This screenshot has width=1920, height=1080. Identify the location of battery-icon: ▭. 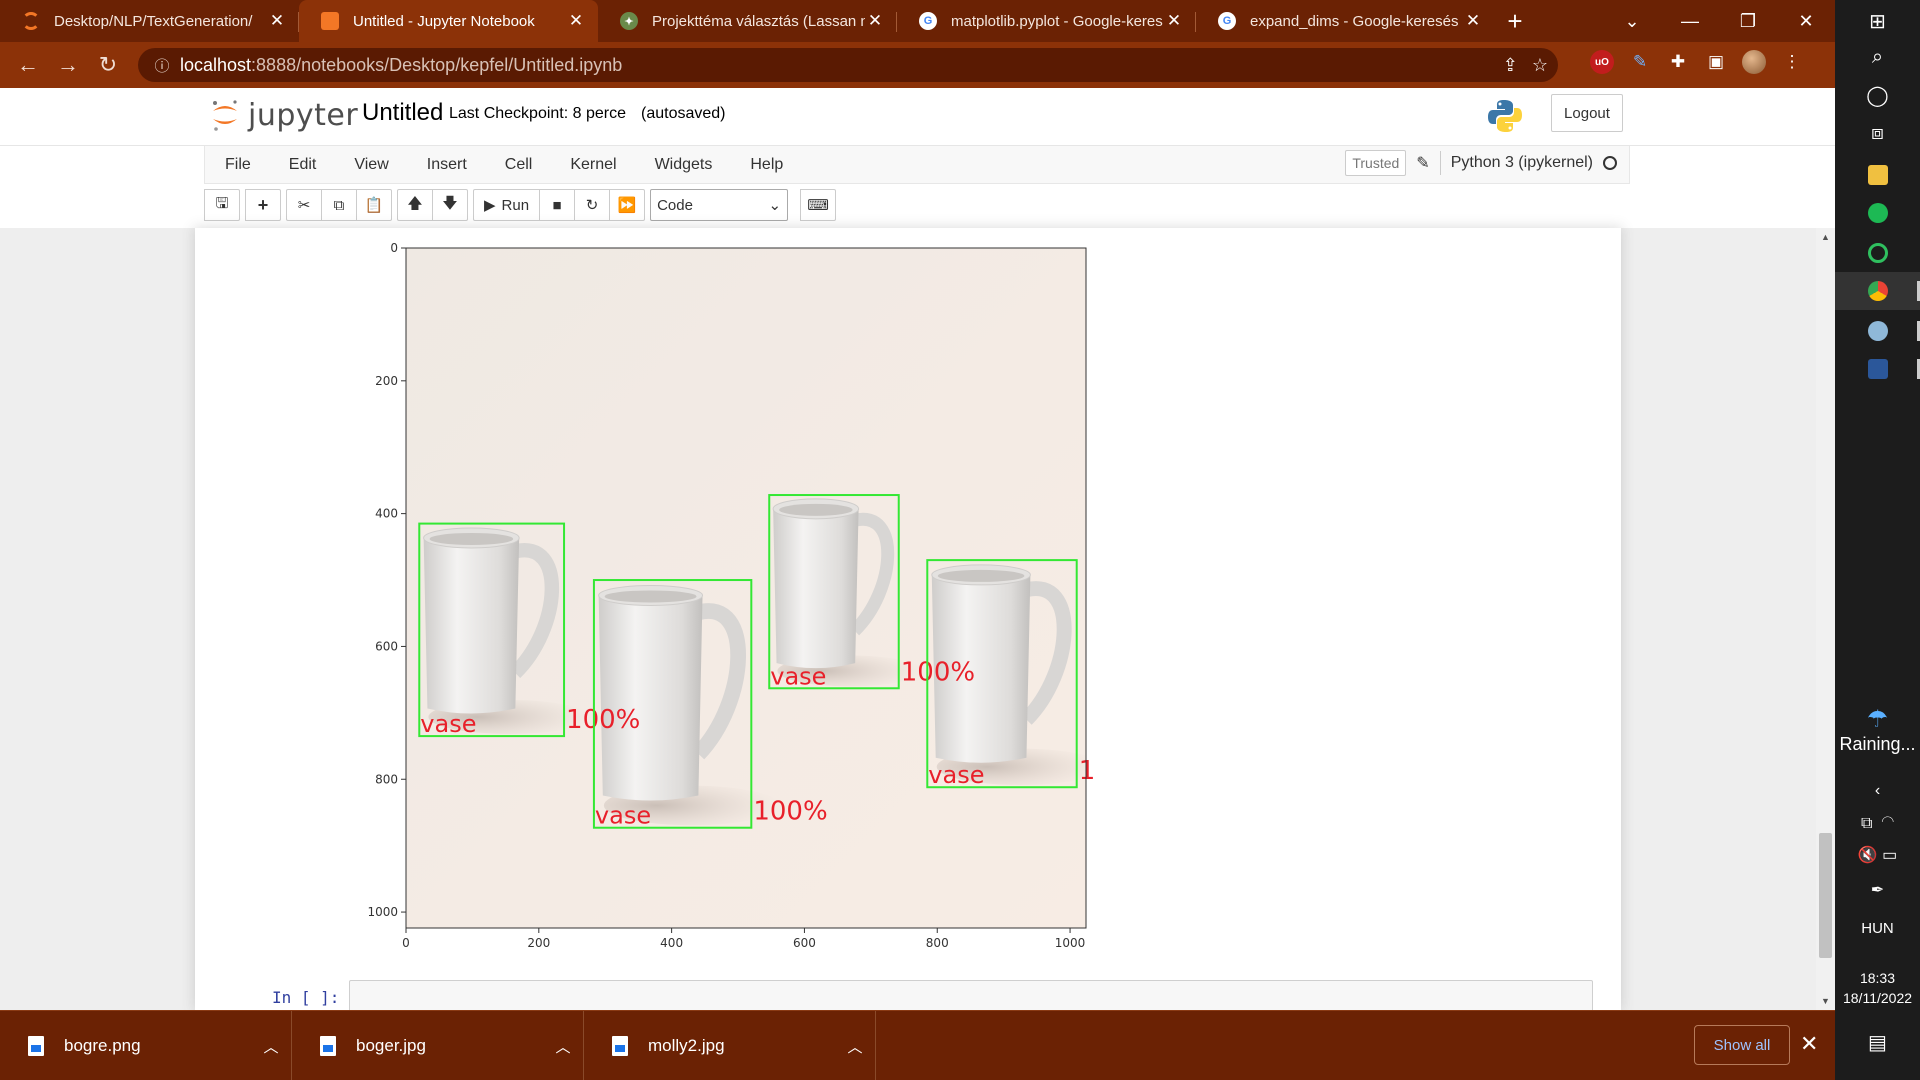
(1889, 855).